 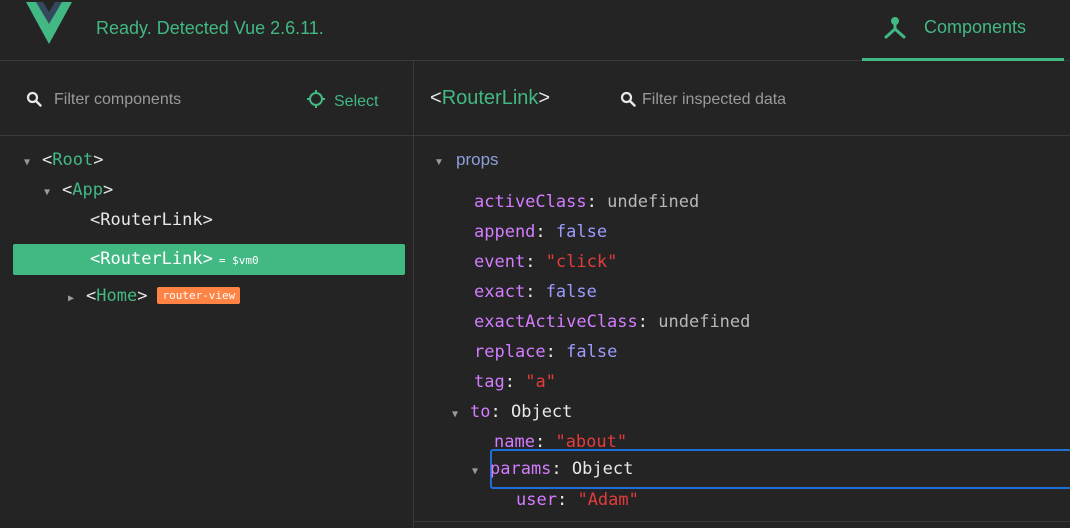 I want to click on prop-row: activeClass: undefined, so click(x=586, y=202).